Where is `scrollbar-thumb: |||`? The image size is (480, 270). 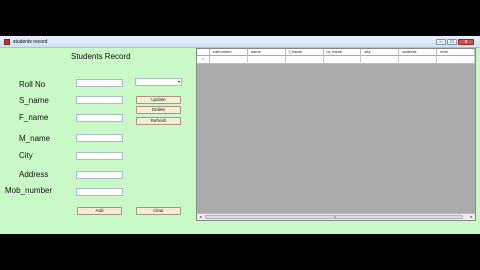
scrollbar-thumb: ||| is located at coordinates (334, 217).